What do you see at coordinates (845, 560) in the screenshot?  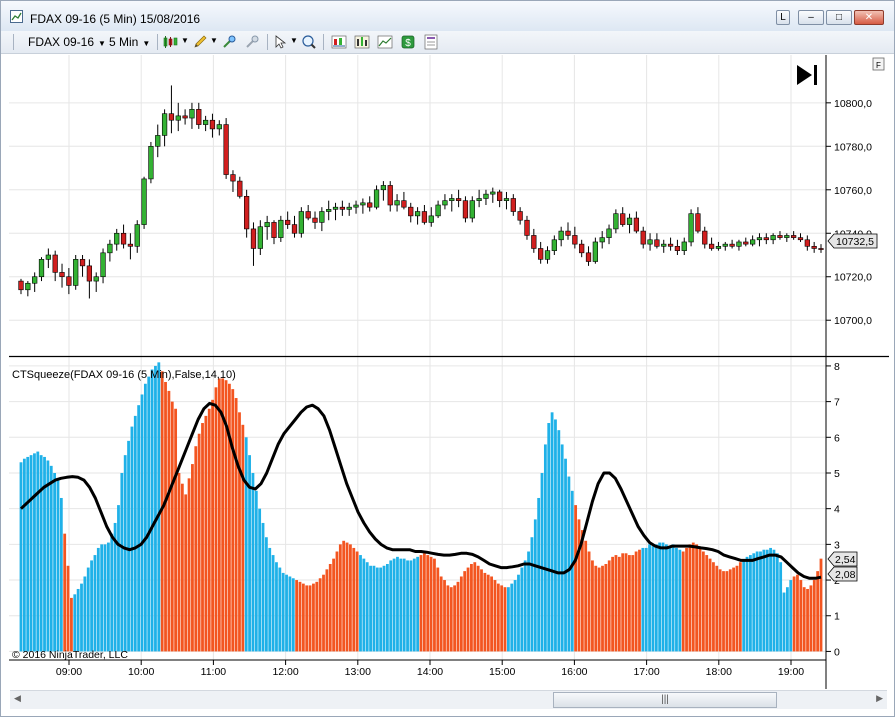 I see `indicator-value-1: 2,54` at bounding box center [845, 560].